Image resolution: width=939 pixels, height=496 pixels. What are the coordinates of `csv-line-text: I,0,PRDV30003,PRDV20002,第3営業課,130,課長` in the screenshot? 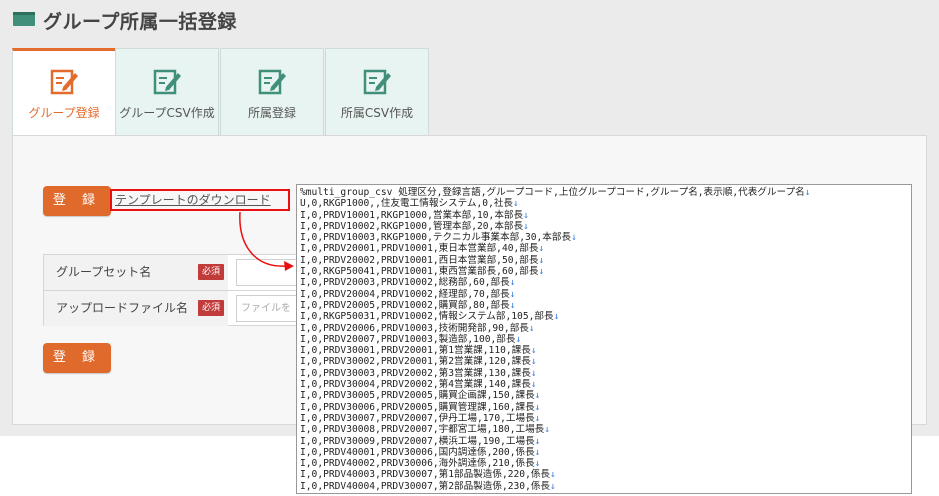 It's located at (415, 373).